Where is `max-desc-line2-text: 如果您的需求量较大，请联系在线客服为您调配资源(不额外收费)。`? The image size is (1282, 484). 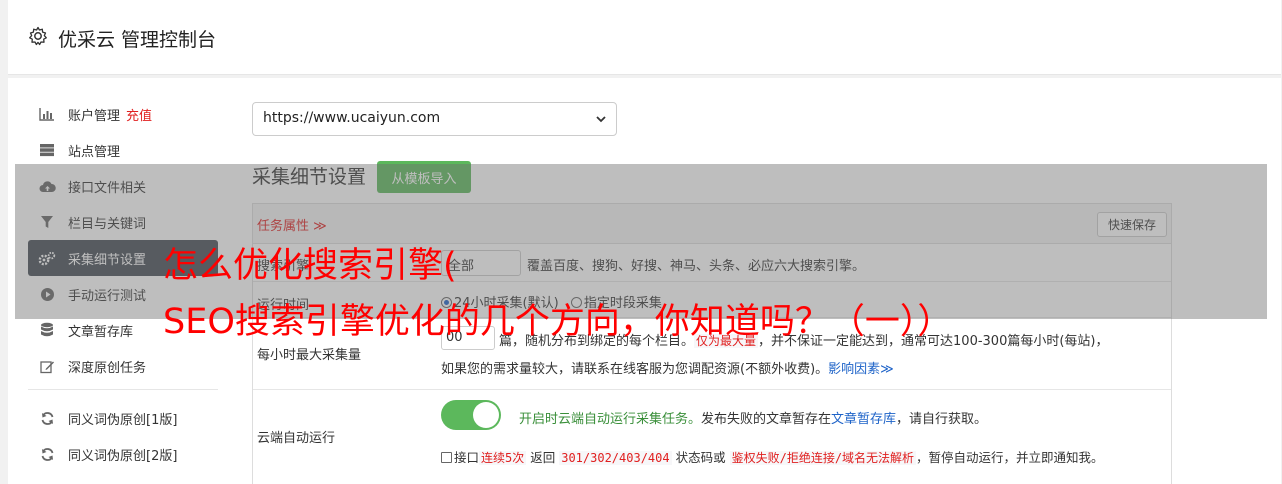 max-desc-line2-text: 如果您的需求量较大，请联系在线客服为您调配资源(不额外收费)。 is located at coordinates (635, 369).